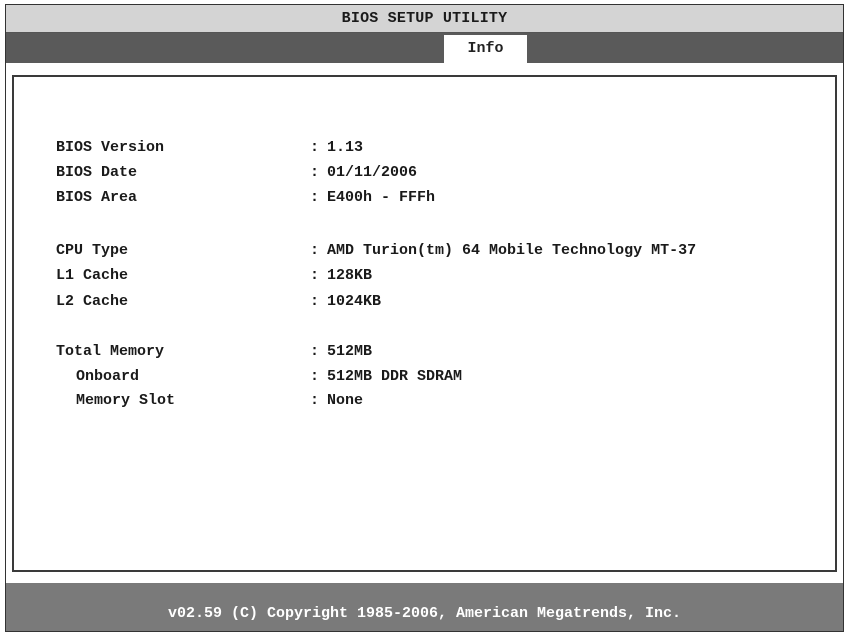  What do you see at coordinates (92, 250) in the screenshot?
I see `cpu-type-label: CPU Type` at bounding box center [92, 250].